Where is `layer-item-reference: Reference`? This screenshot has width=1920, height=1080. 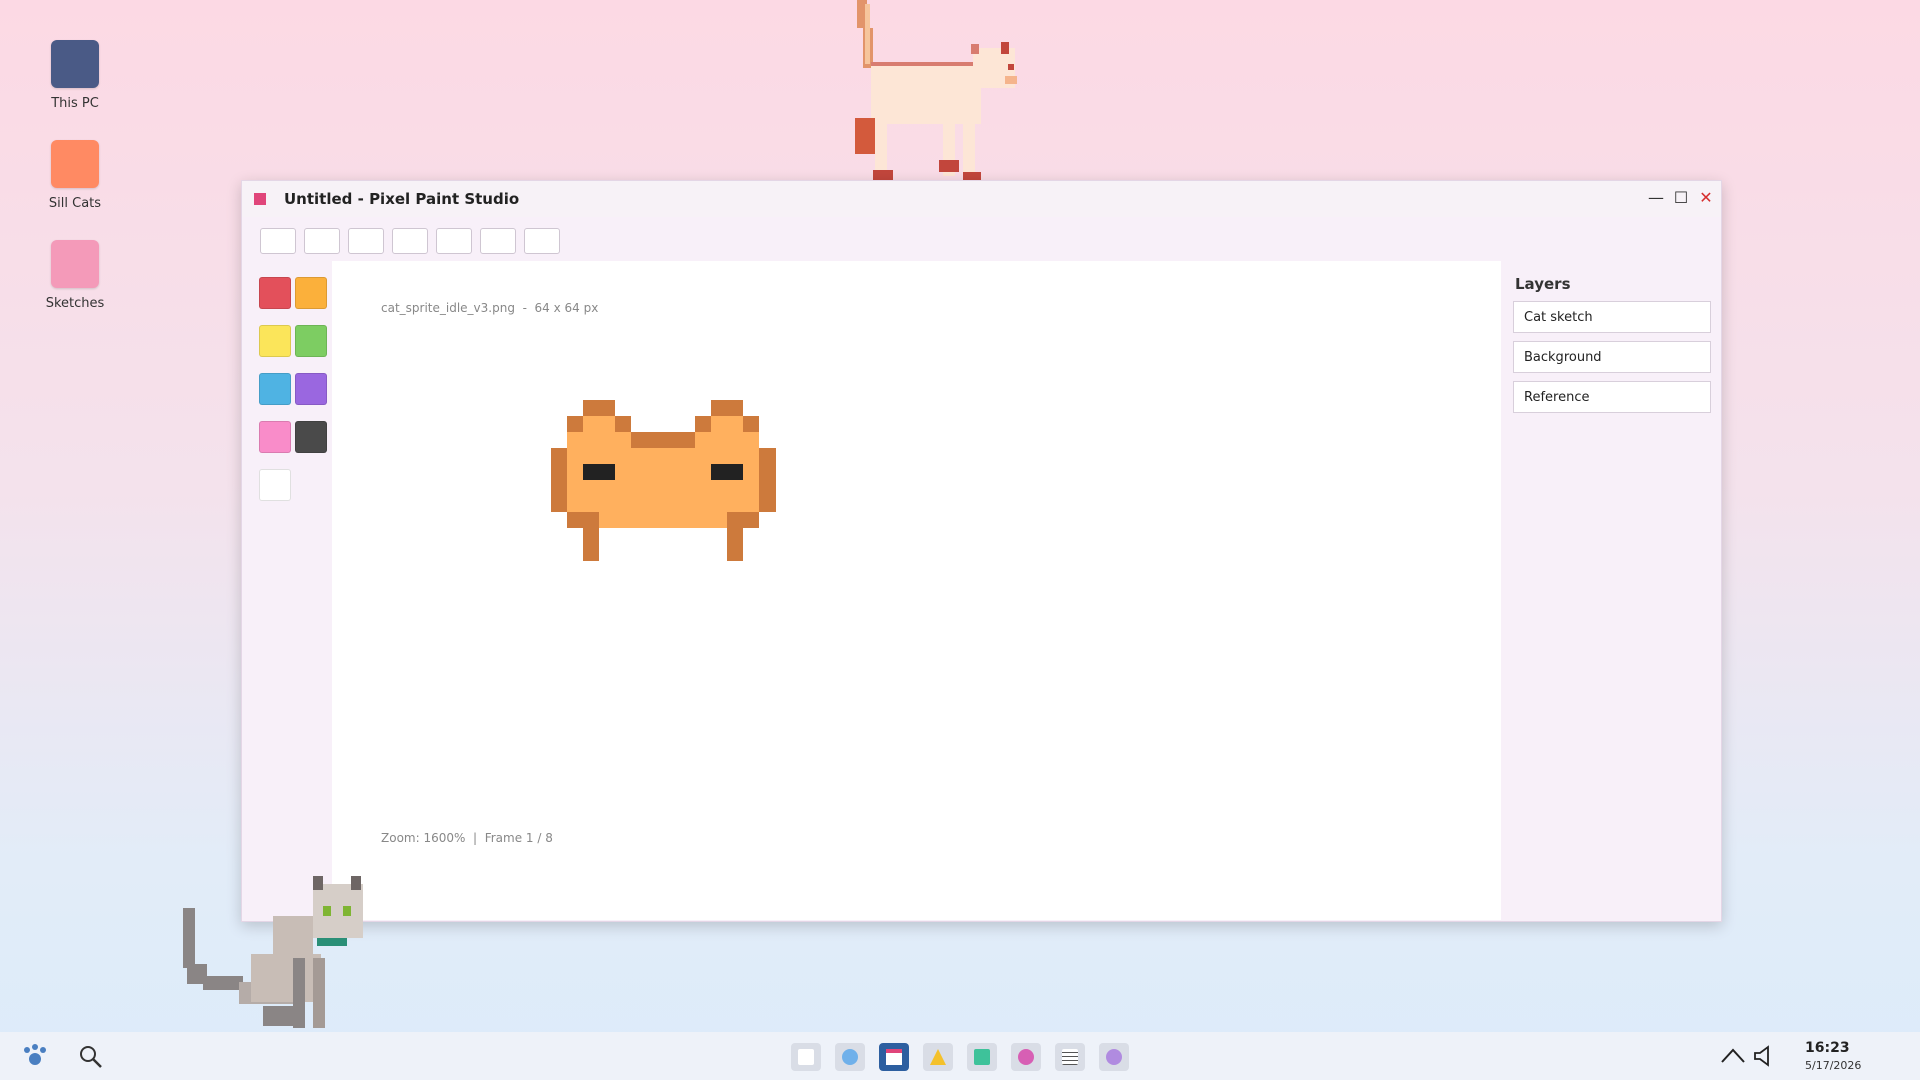
layer-item-reference: Reference is located at coordinates (1612, 397).